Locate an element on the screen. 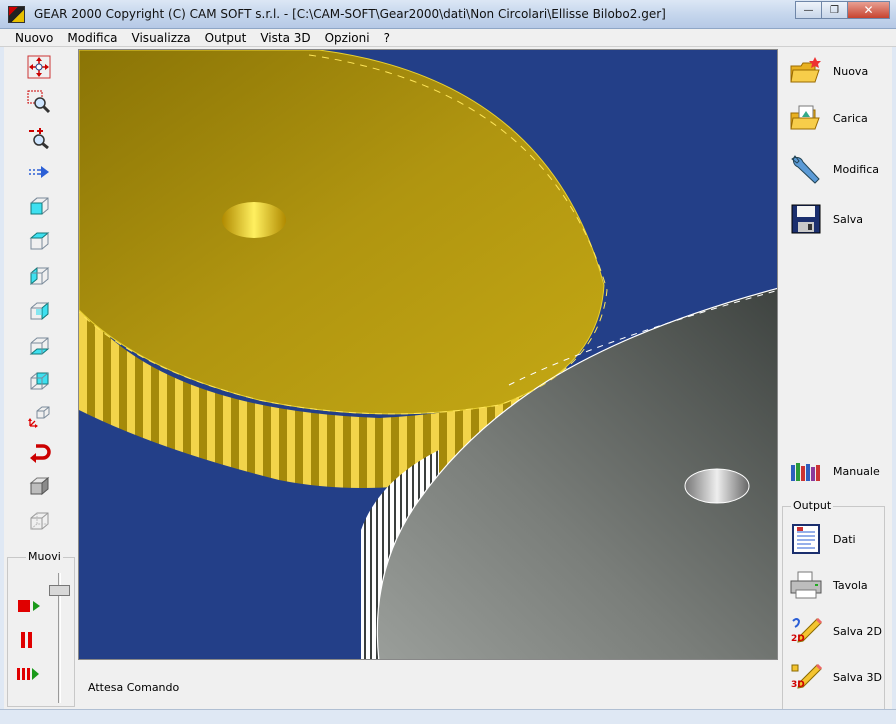  yellow-gear-hole is located at coordinates (254, 220).